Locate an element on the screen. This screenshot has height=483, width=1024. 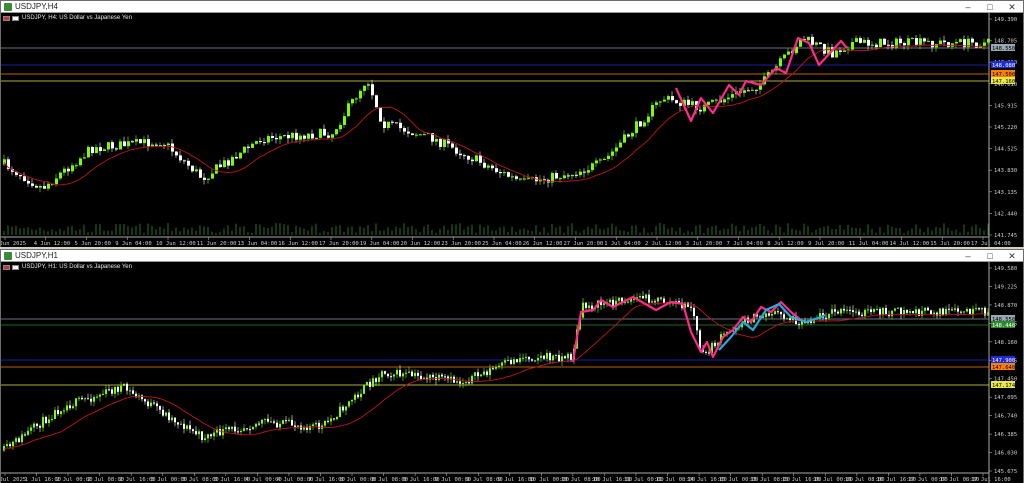
jp-flag-icon is located at coordinates (15, 267).